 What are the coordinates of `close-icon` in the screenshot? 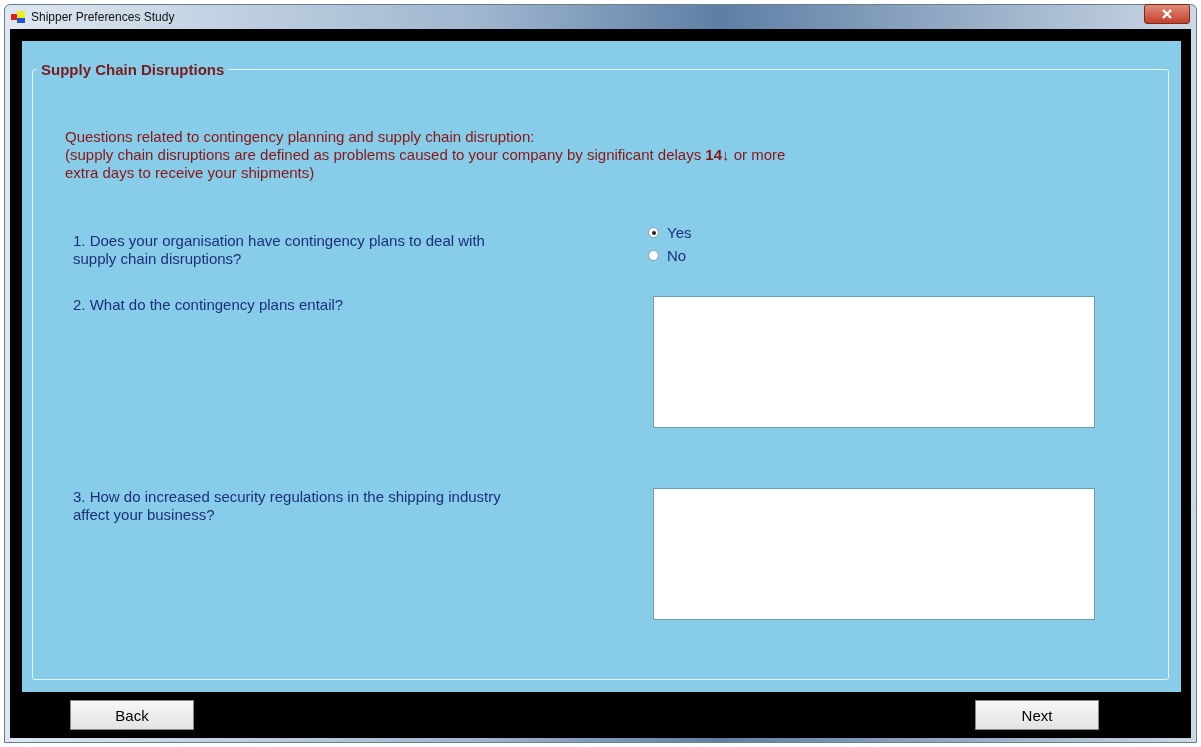 It's located at (1167, 14).